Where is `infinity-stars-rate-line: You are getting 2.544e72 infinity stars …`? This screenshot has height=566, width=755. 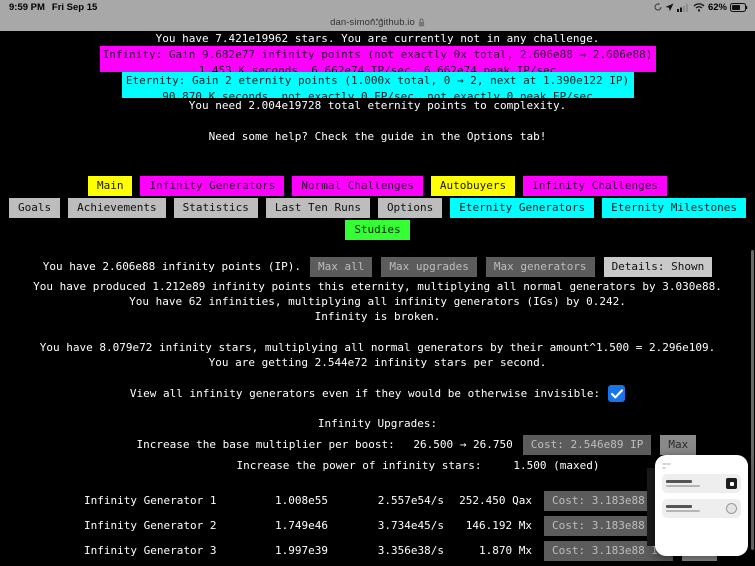 infinity-stars-rate-line: You are getting 2.544e72 infinity stars … is located at coordinates (377, 363).